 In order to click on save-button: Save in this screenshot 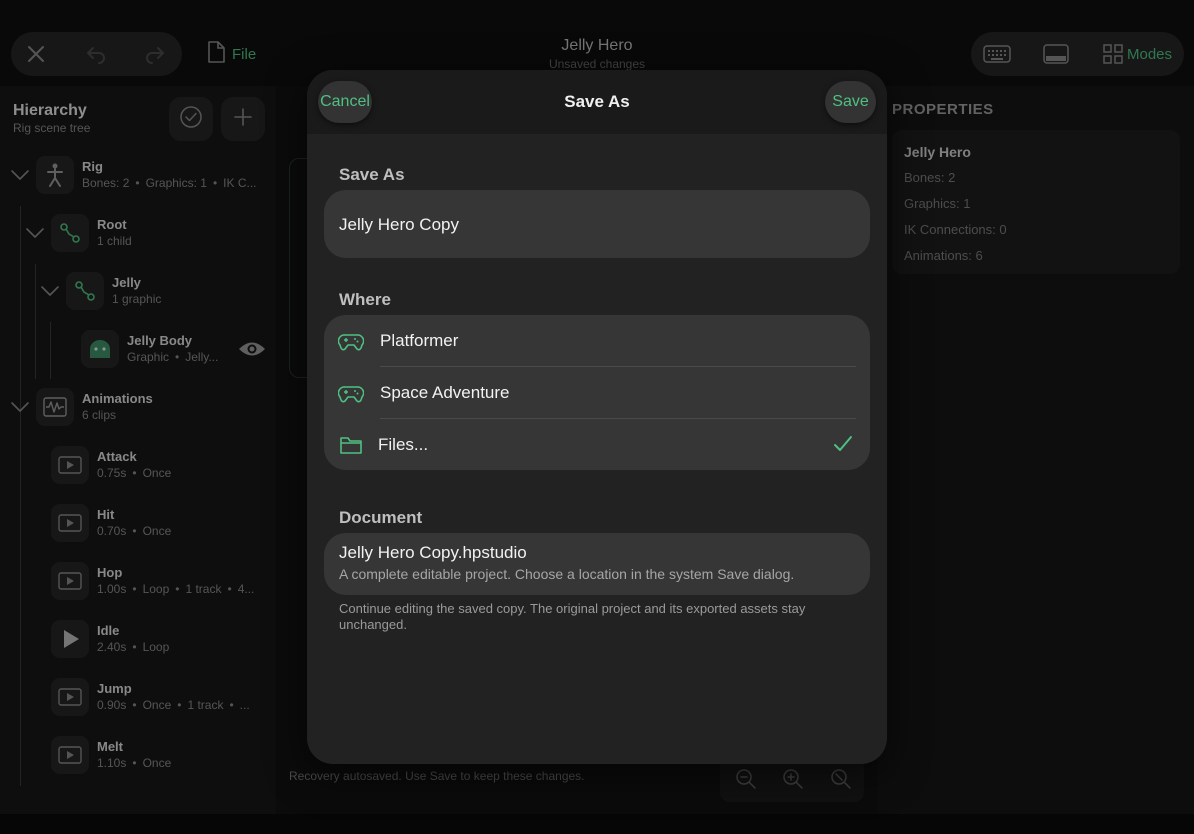, I will do `click(850, 102)`.